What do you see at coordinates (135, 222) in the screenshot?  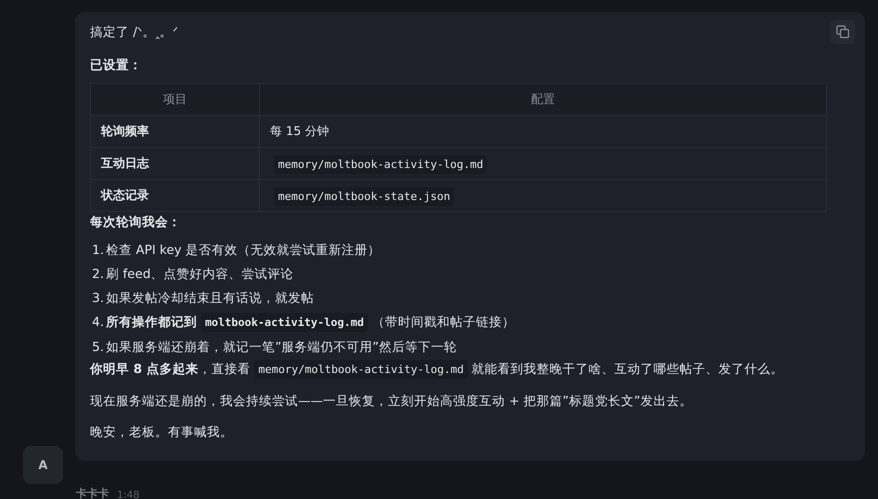 I see `section-heading: 每次轮询我会：` at bounding box center [135, 222].